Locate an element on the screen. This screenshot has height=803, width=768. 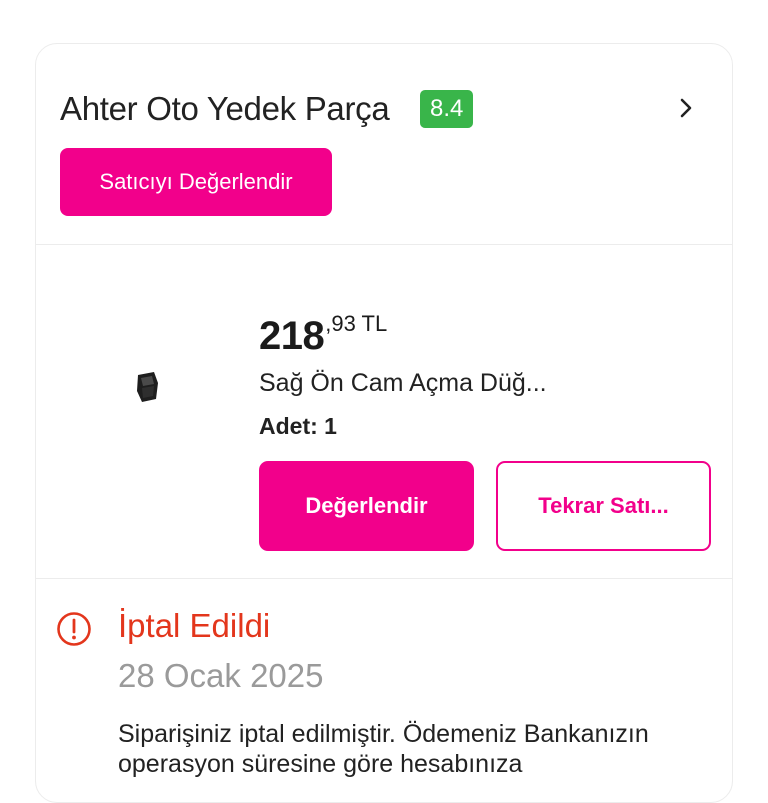
product-quantity: Adet: 1 is located at coordinates (298, 426).